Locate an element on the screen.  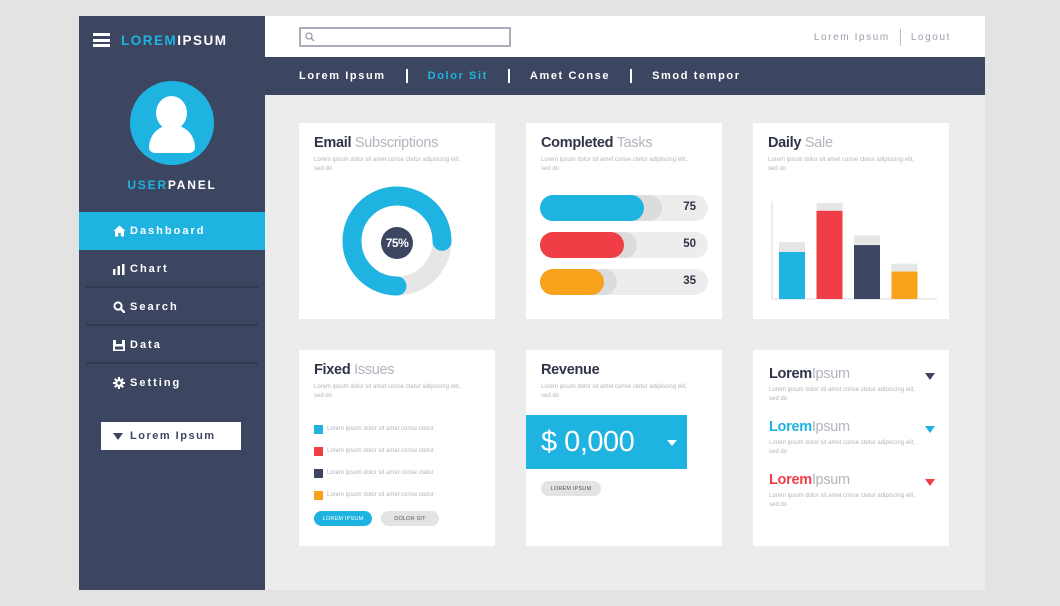
sidebar-item-label: Search is located at coordinates (154, 307).